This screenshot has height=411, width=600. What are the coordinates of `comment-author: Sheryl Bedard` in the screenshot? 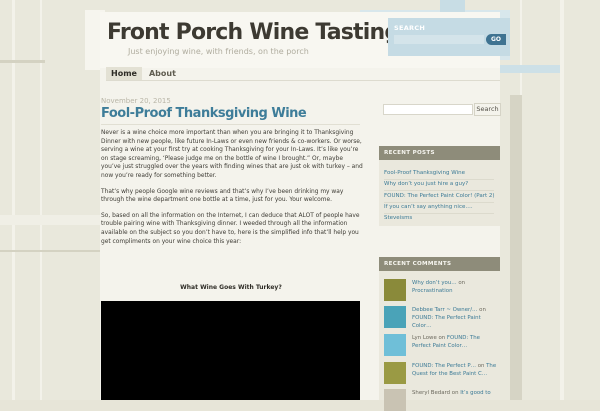 It's located at (431, 393).